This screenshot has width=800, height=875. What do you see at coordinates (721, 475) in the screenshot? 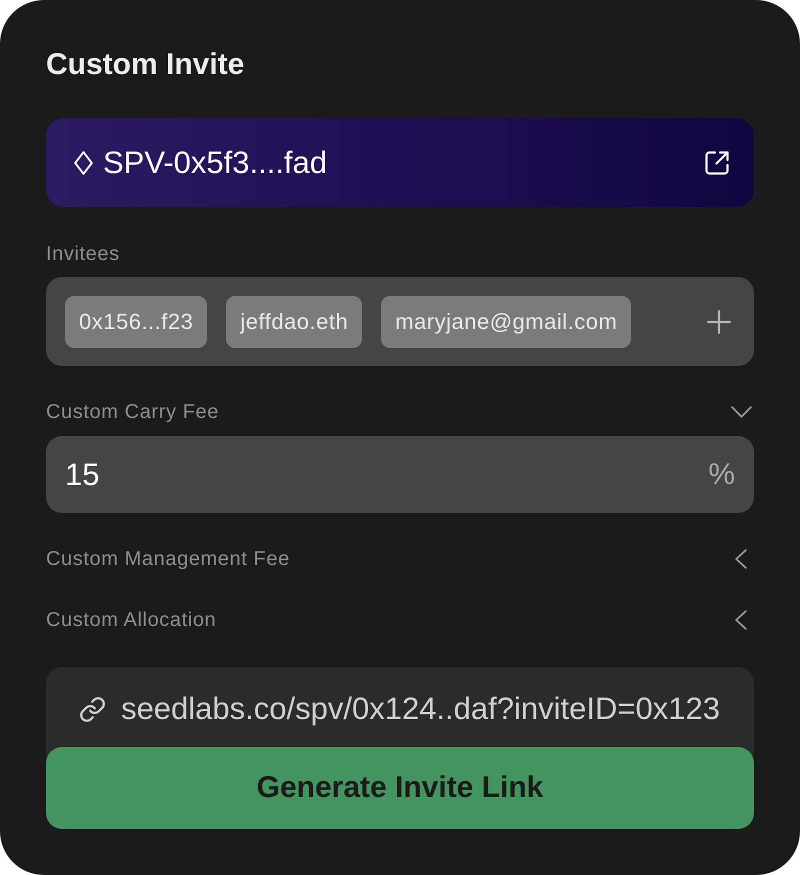
I see `unit-label: %` at bounding box center [721, 475].